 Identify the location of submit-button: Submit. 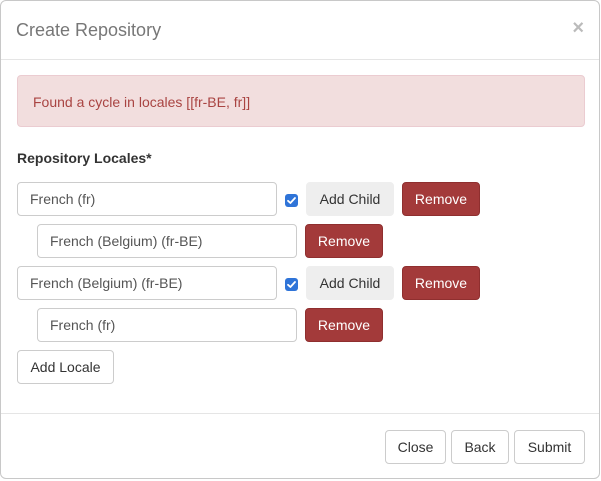
(549, 447).